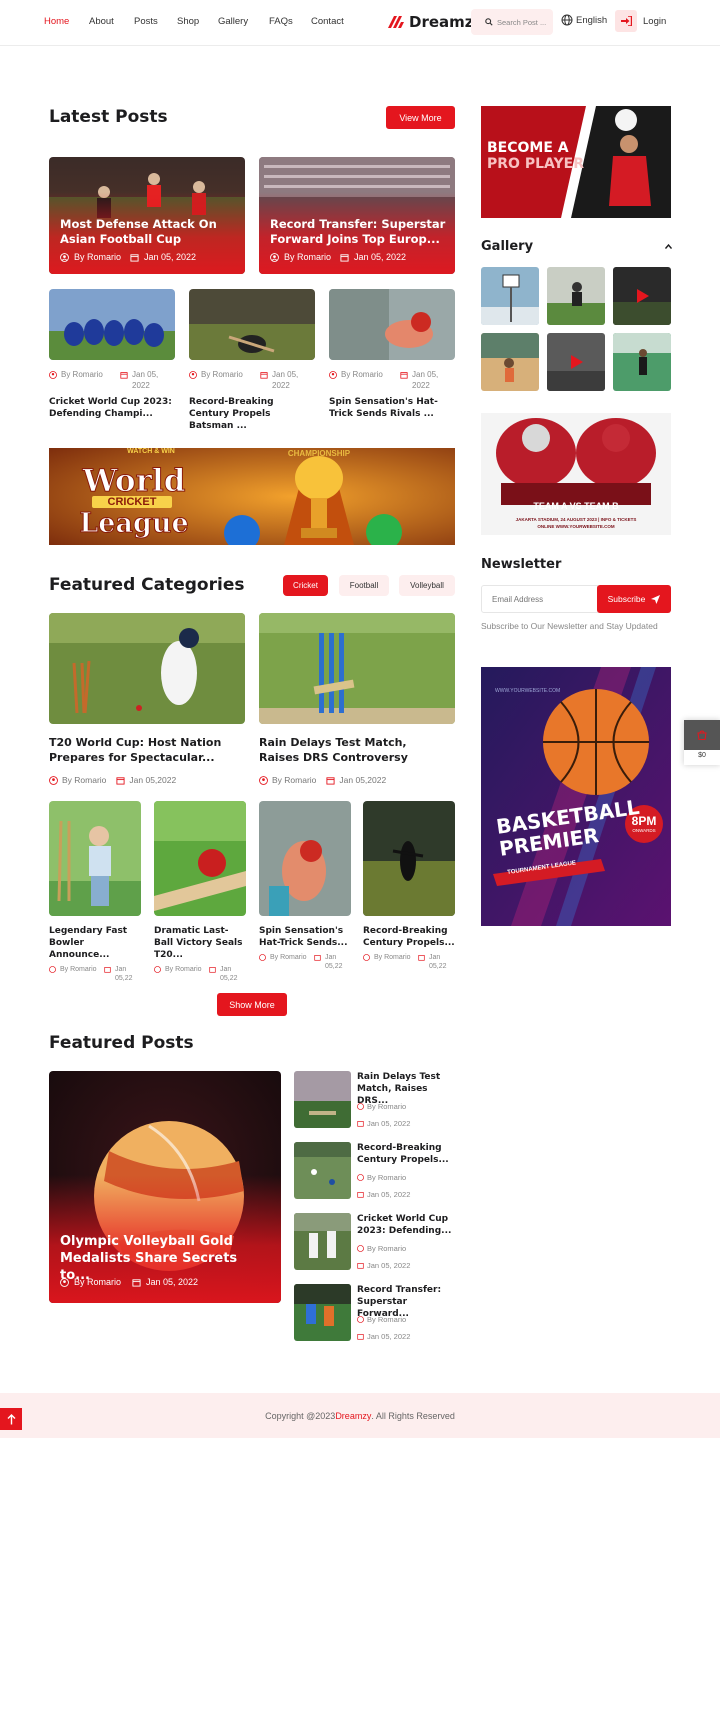 Image resolution: width=720 pixels, height=1720 pixels. What do you see at coordinates (420, 117) in the screenshot?
I see `view-more-button: View More` at bounding box center [420, 117].